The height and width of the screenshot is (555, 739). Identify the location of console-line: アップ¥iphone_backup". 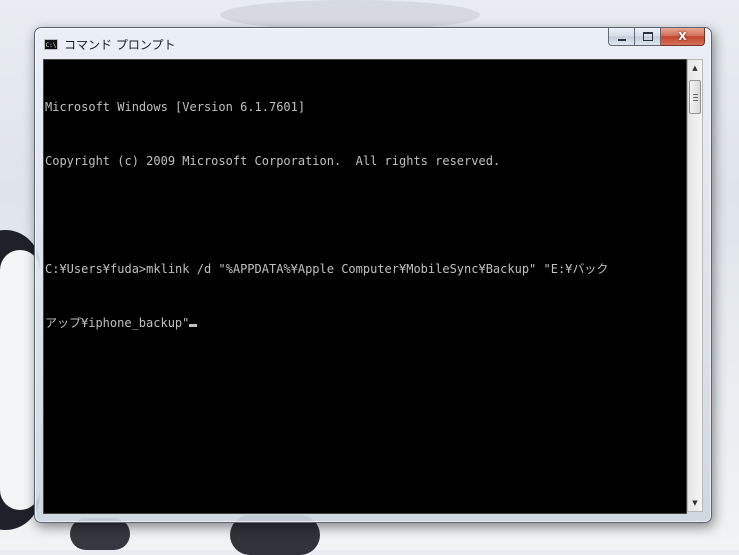
(117, 323).